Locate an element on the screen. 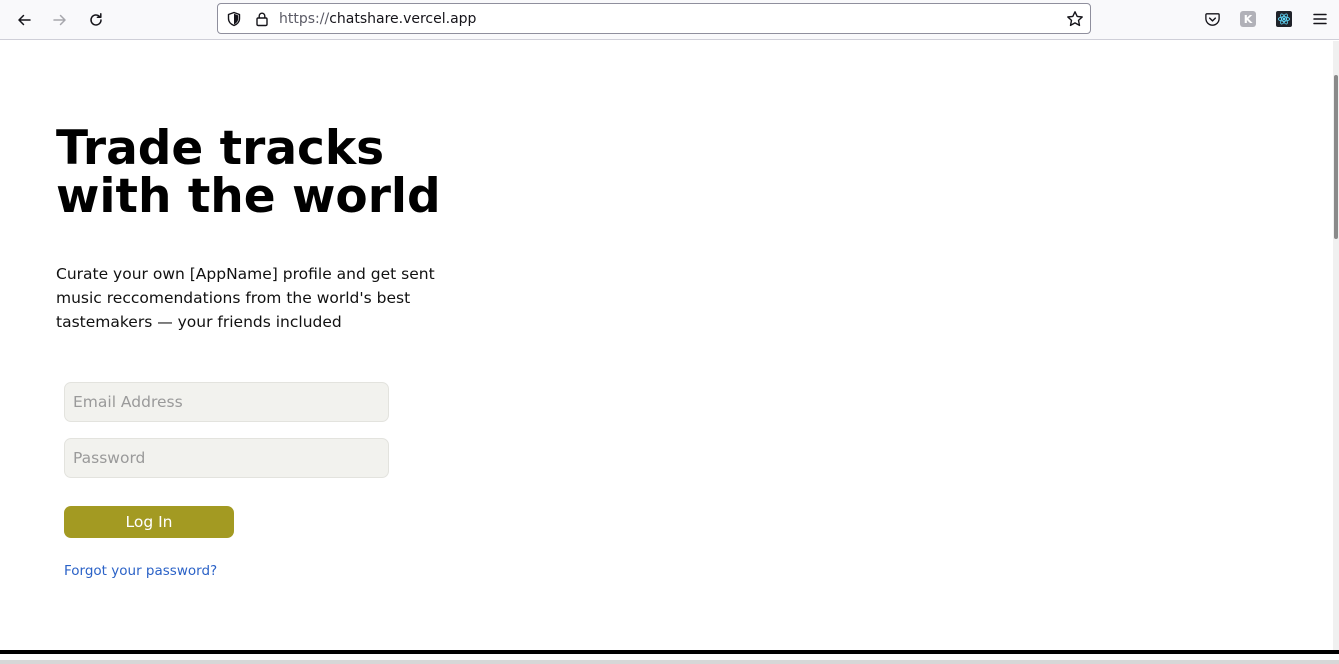 The width and height of the screenshot is (1339, 664). scrollbar-thumb is located at coordinates (1336, 157).